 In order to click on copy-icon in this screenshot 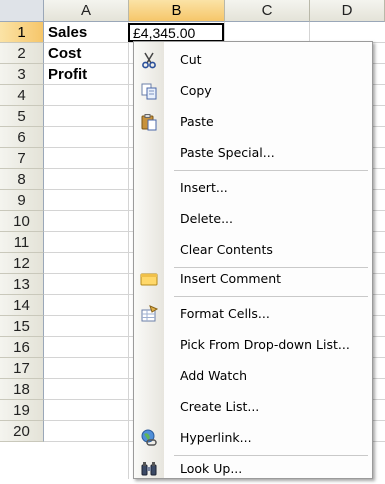, I will do `click(149, 91)`.